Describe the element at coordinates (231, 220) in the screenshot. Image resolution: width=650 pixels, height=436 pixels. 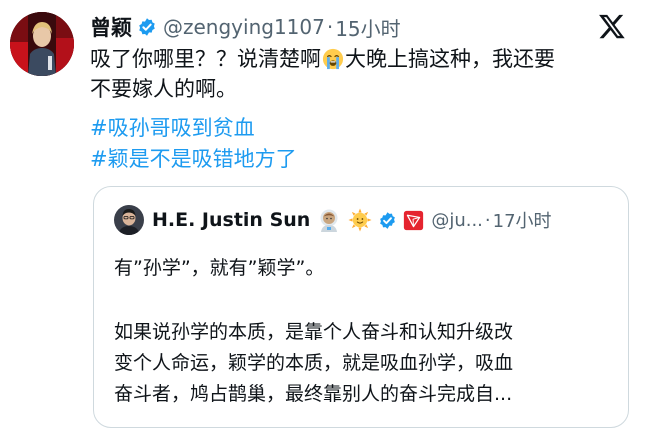
I see `quoted-author-name: H.E. Justin Sun` at that location.